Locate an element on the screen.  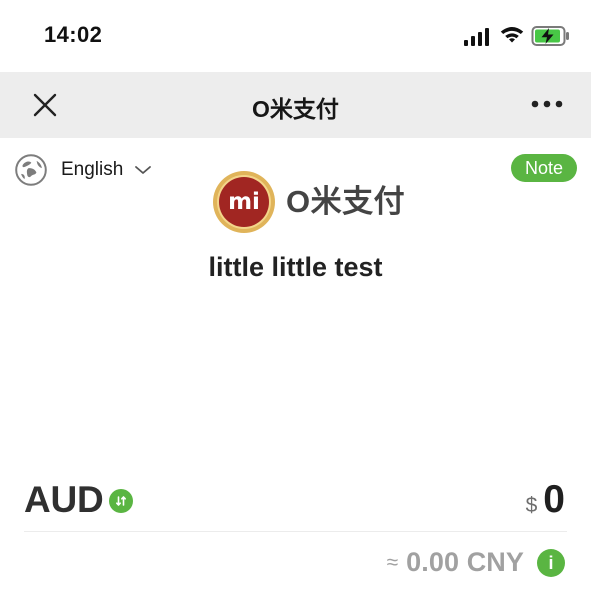
currency-switch-button is located at coordinates (121, 501).